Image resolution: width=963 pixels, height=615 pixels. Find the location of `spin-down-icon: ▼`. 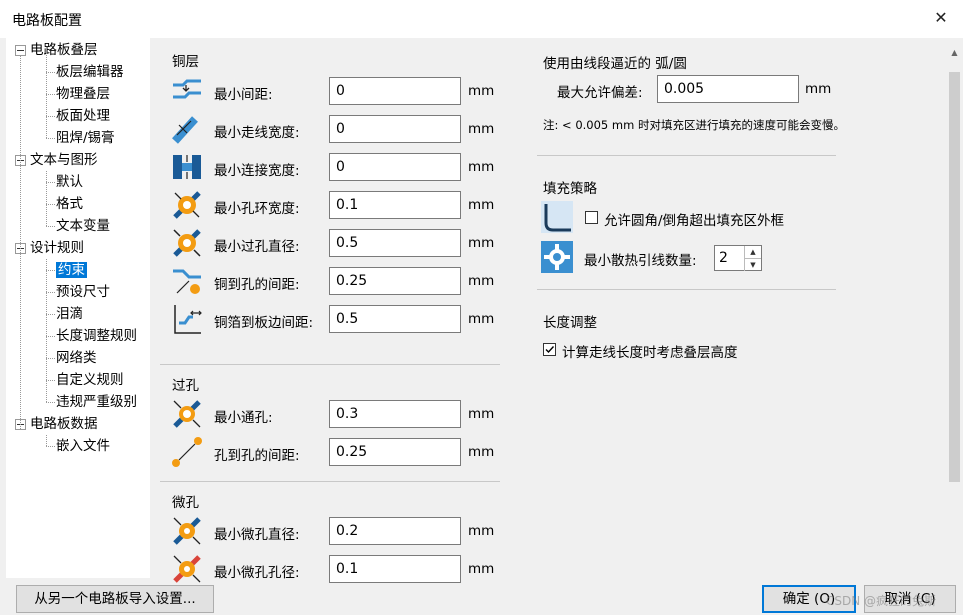

spin-down-icon: ▼ is located at coordinates (752, 264).